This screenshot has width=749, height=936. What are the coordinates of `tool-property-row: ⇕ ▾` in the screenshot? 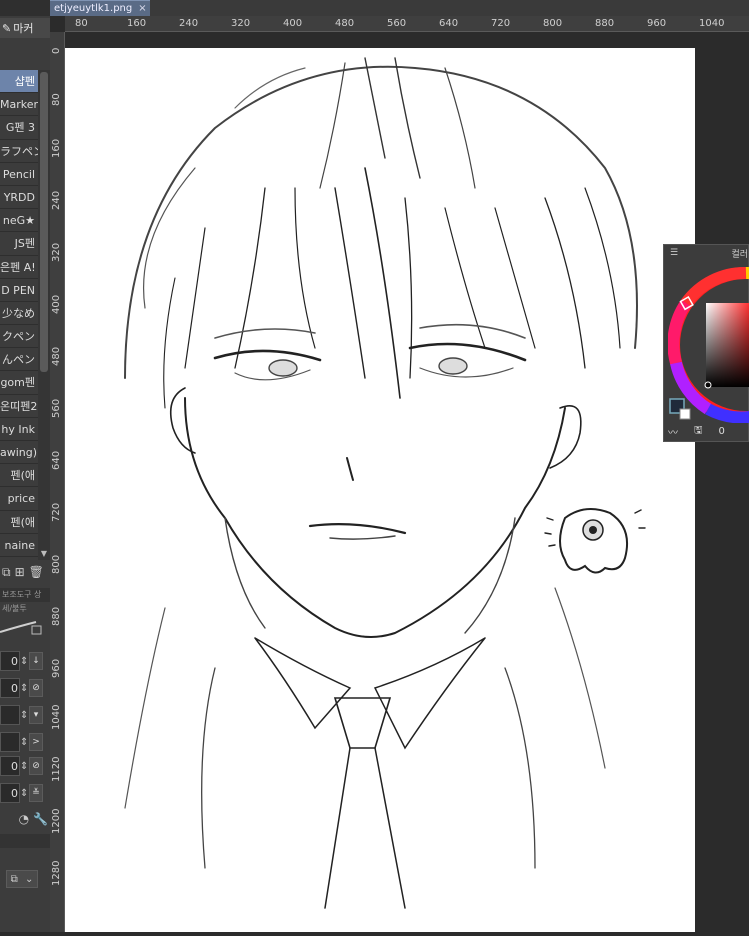 It's located at (25, 715).